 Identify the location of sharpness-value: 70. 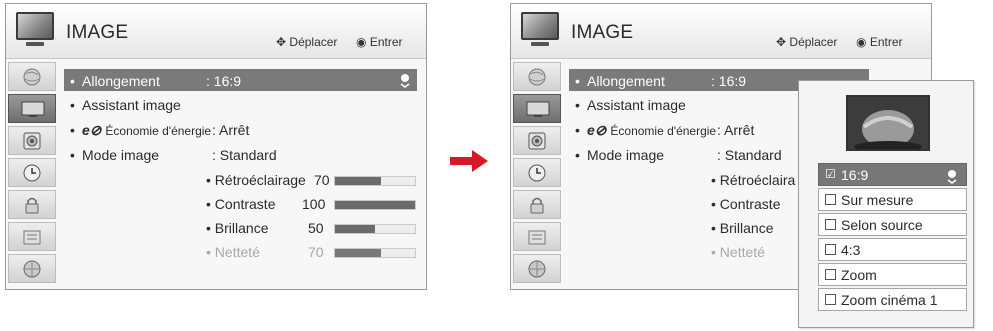
(316, 252).